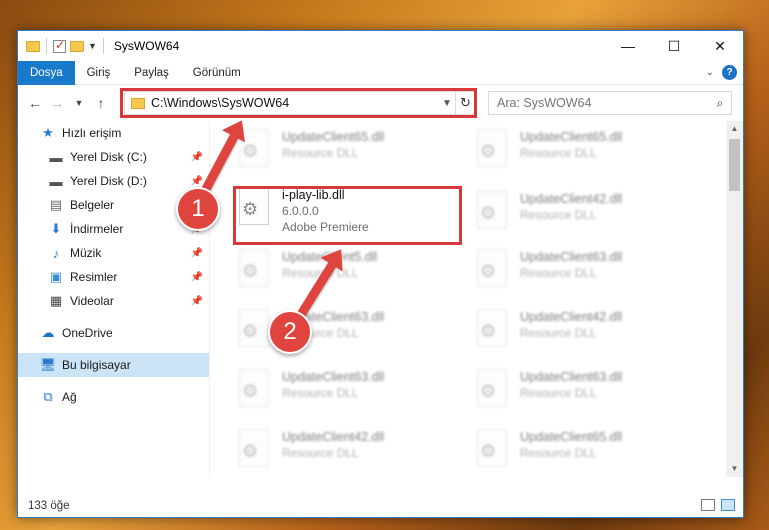 The width and height of the screenshot is (769, 530). What do you see at coordinates (69, 397) in the screenshot?
I see `sidebar-item-label: Ağ` at bounding box center [69, 397].